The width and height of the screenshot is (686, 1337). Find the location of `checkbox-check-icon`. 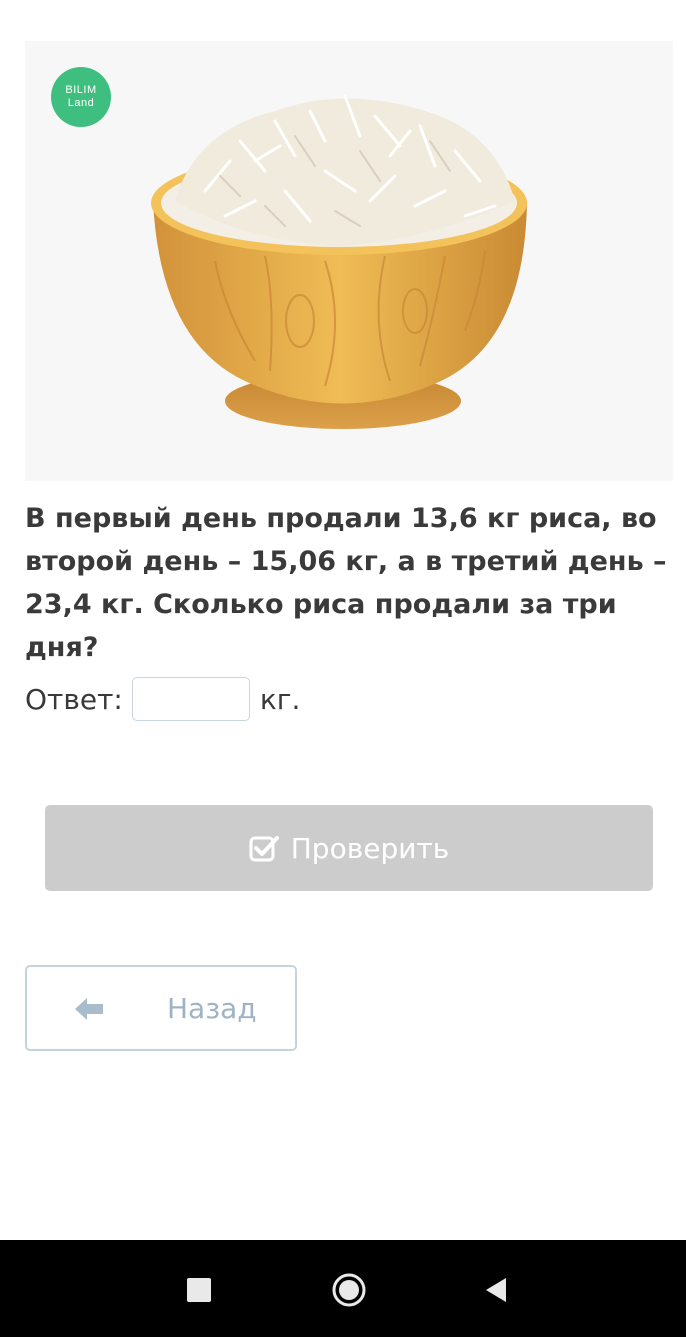

checkbox-check-icon is located at coordinates (264, 849).